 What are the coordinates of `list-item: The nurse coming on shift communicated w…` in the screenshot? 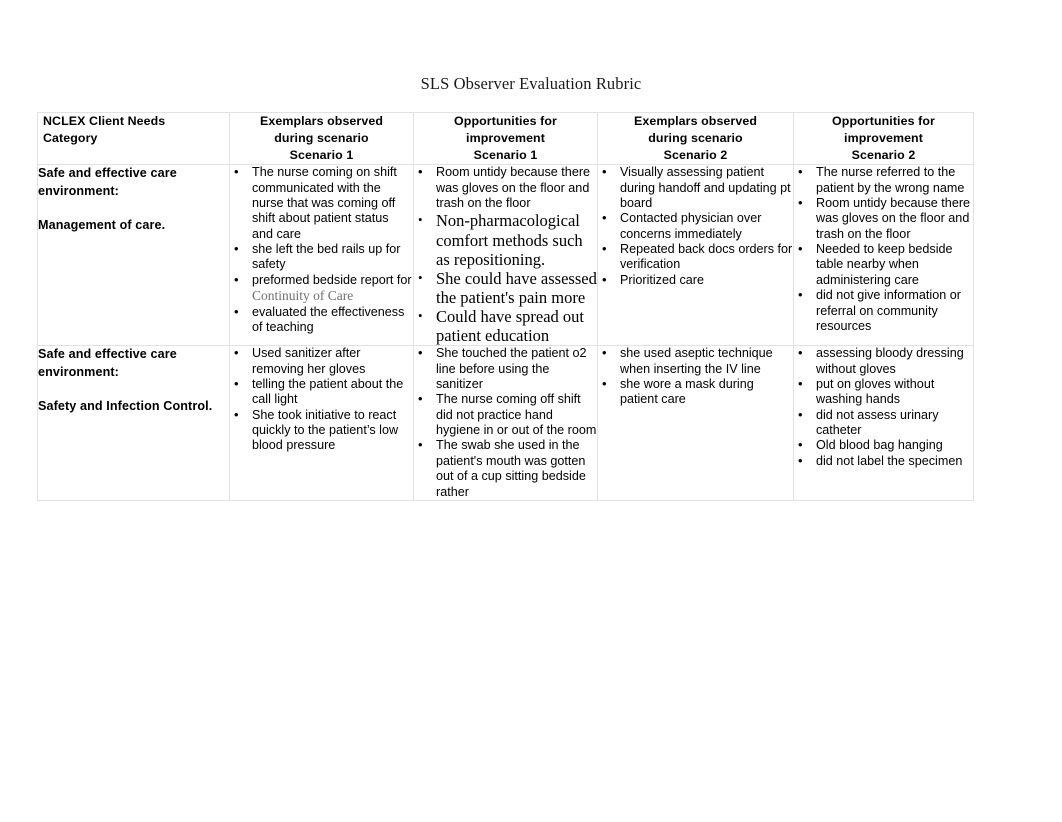 It's located at (321, 203).